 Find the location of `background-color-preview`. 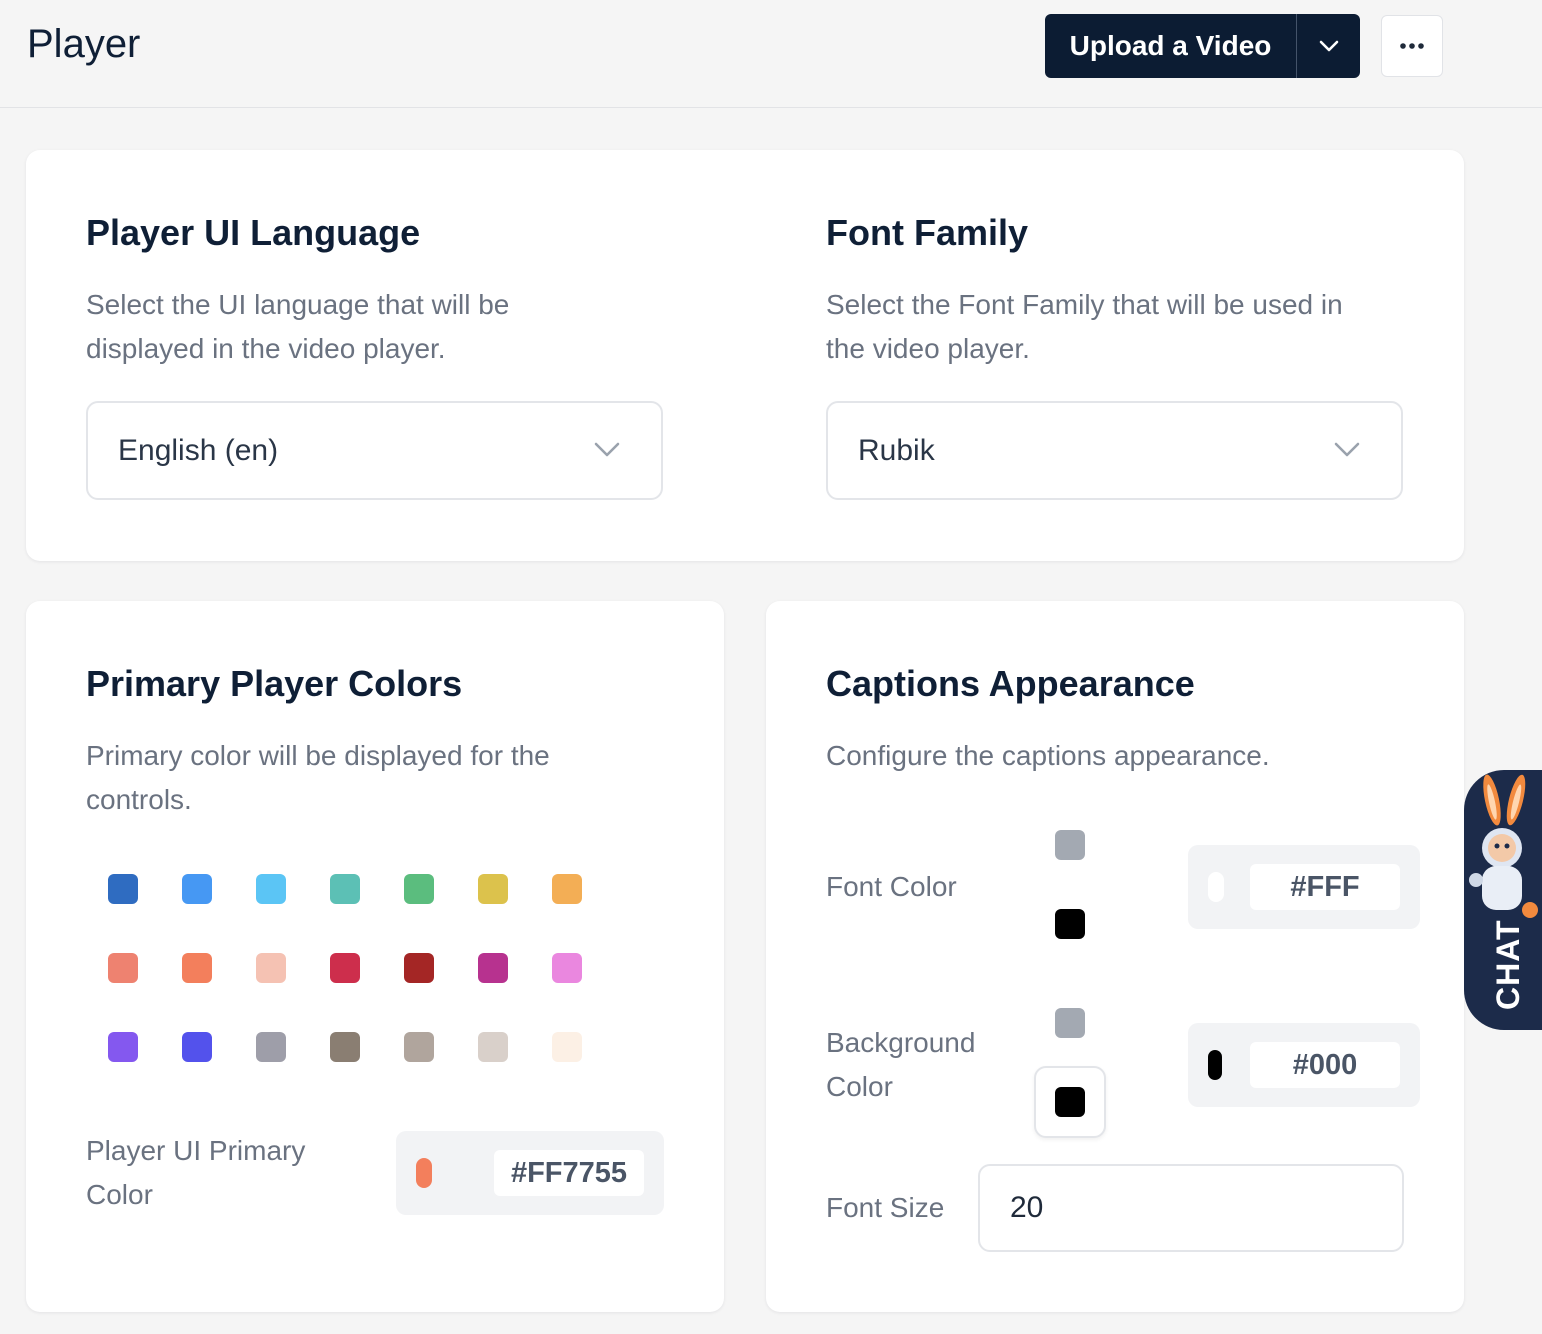

background-color-preview is located at coordinates (1215, 1065).